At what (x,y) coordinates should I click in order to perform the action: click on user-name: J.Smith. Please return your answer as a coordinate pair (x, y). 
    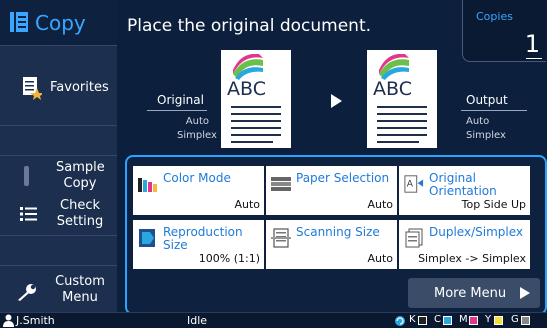
    Looking at the image, I should click on (35, 320).